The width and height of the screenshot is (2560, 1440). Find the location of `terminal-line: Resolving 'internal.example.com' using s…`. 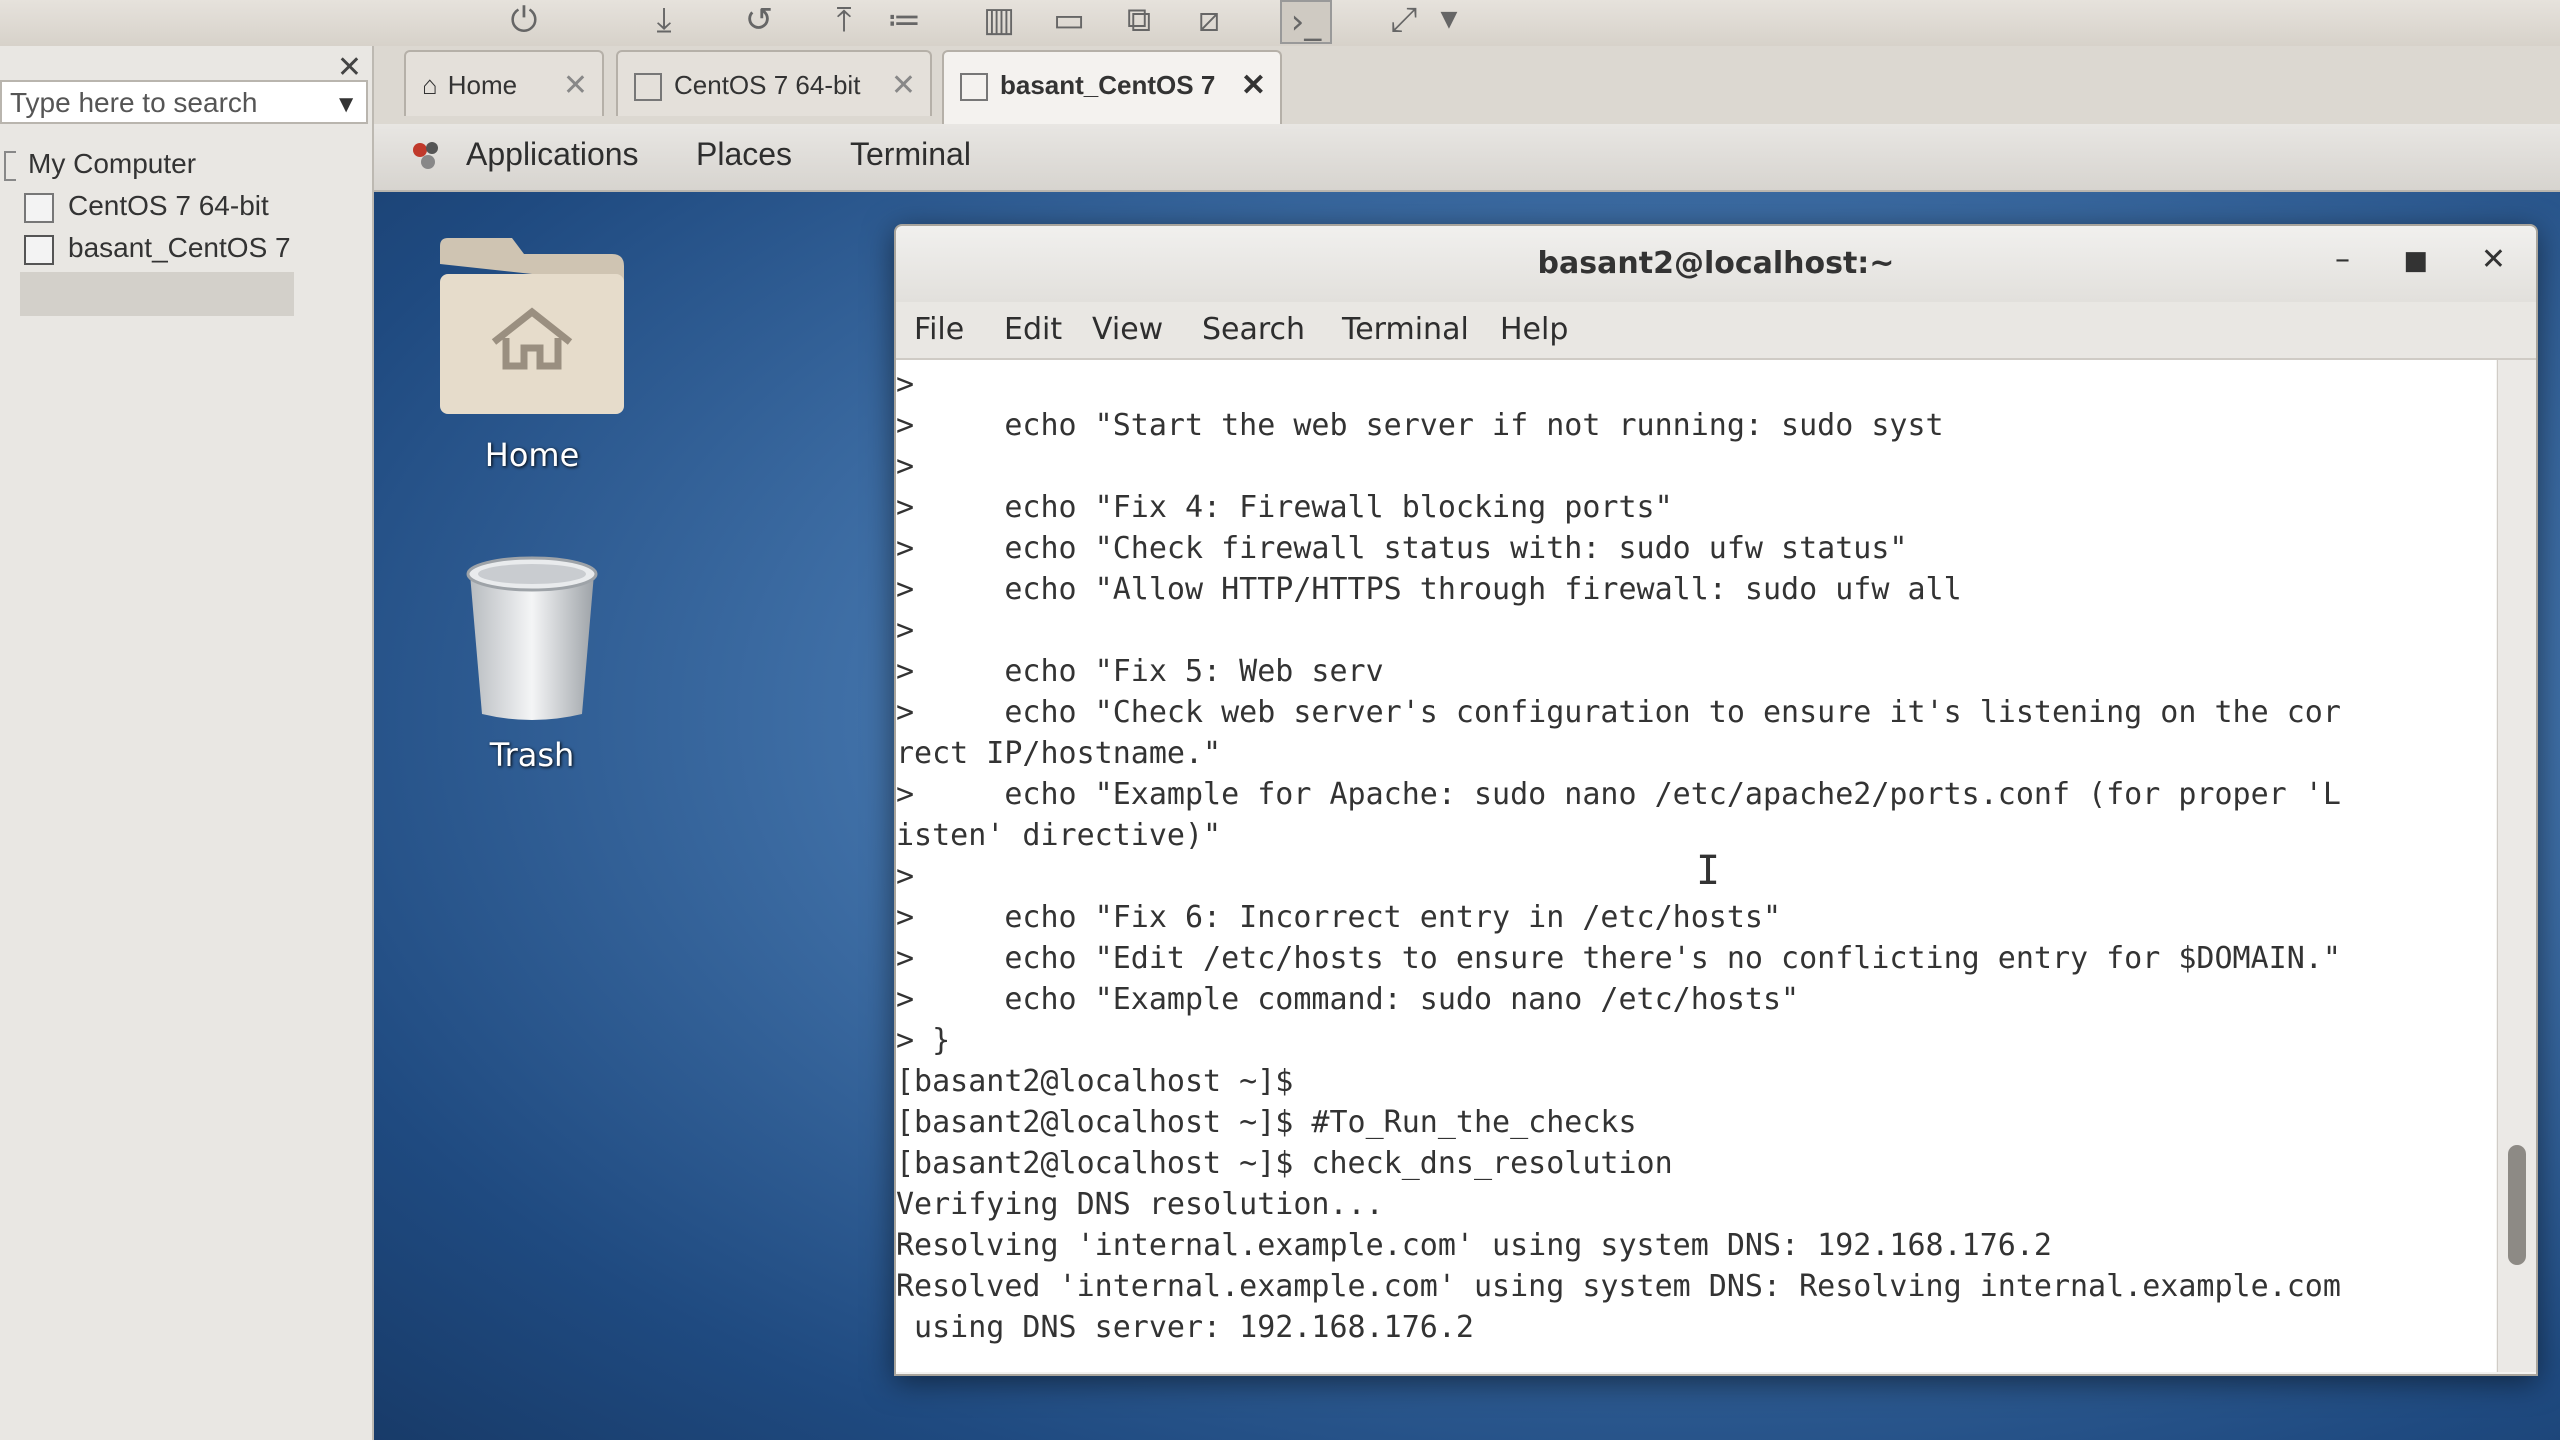

terminal-line: Resolving 'internal.example.com' using s… is located at coordinates (1474, 1245).